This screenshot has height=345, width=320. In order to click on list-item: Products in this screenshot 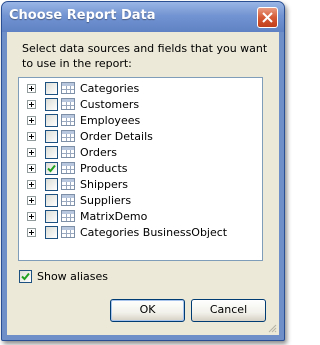, I will do `click(139, 169)`.